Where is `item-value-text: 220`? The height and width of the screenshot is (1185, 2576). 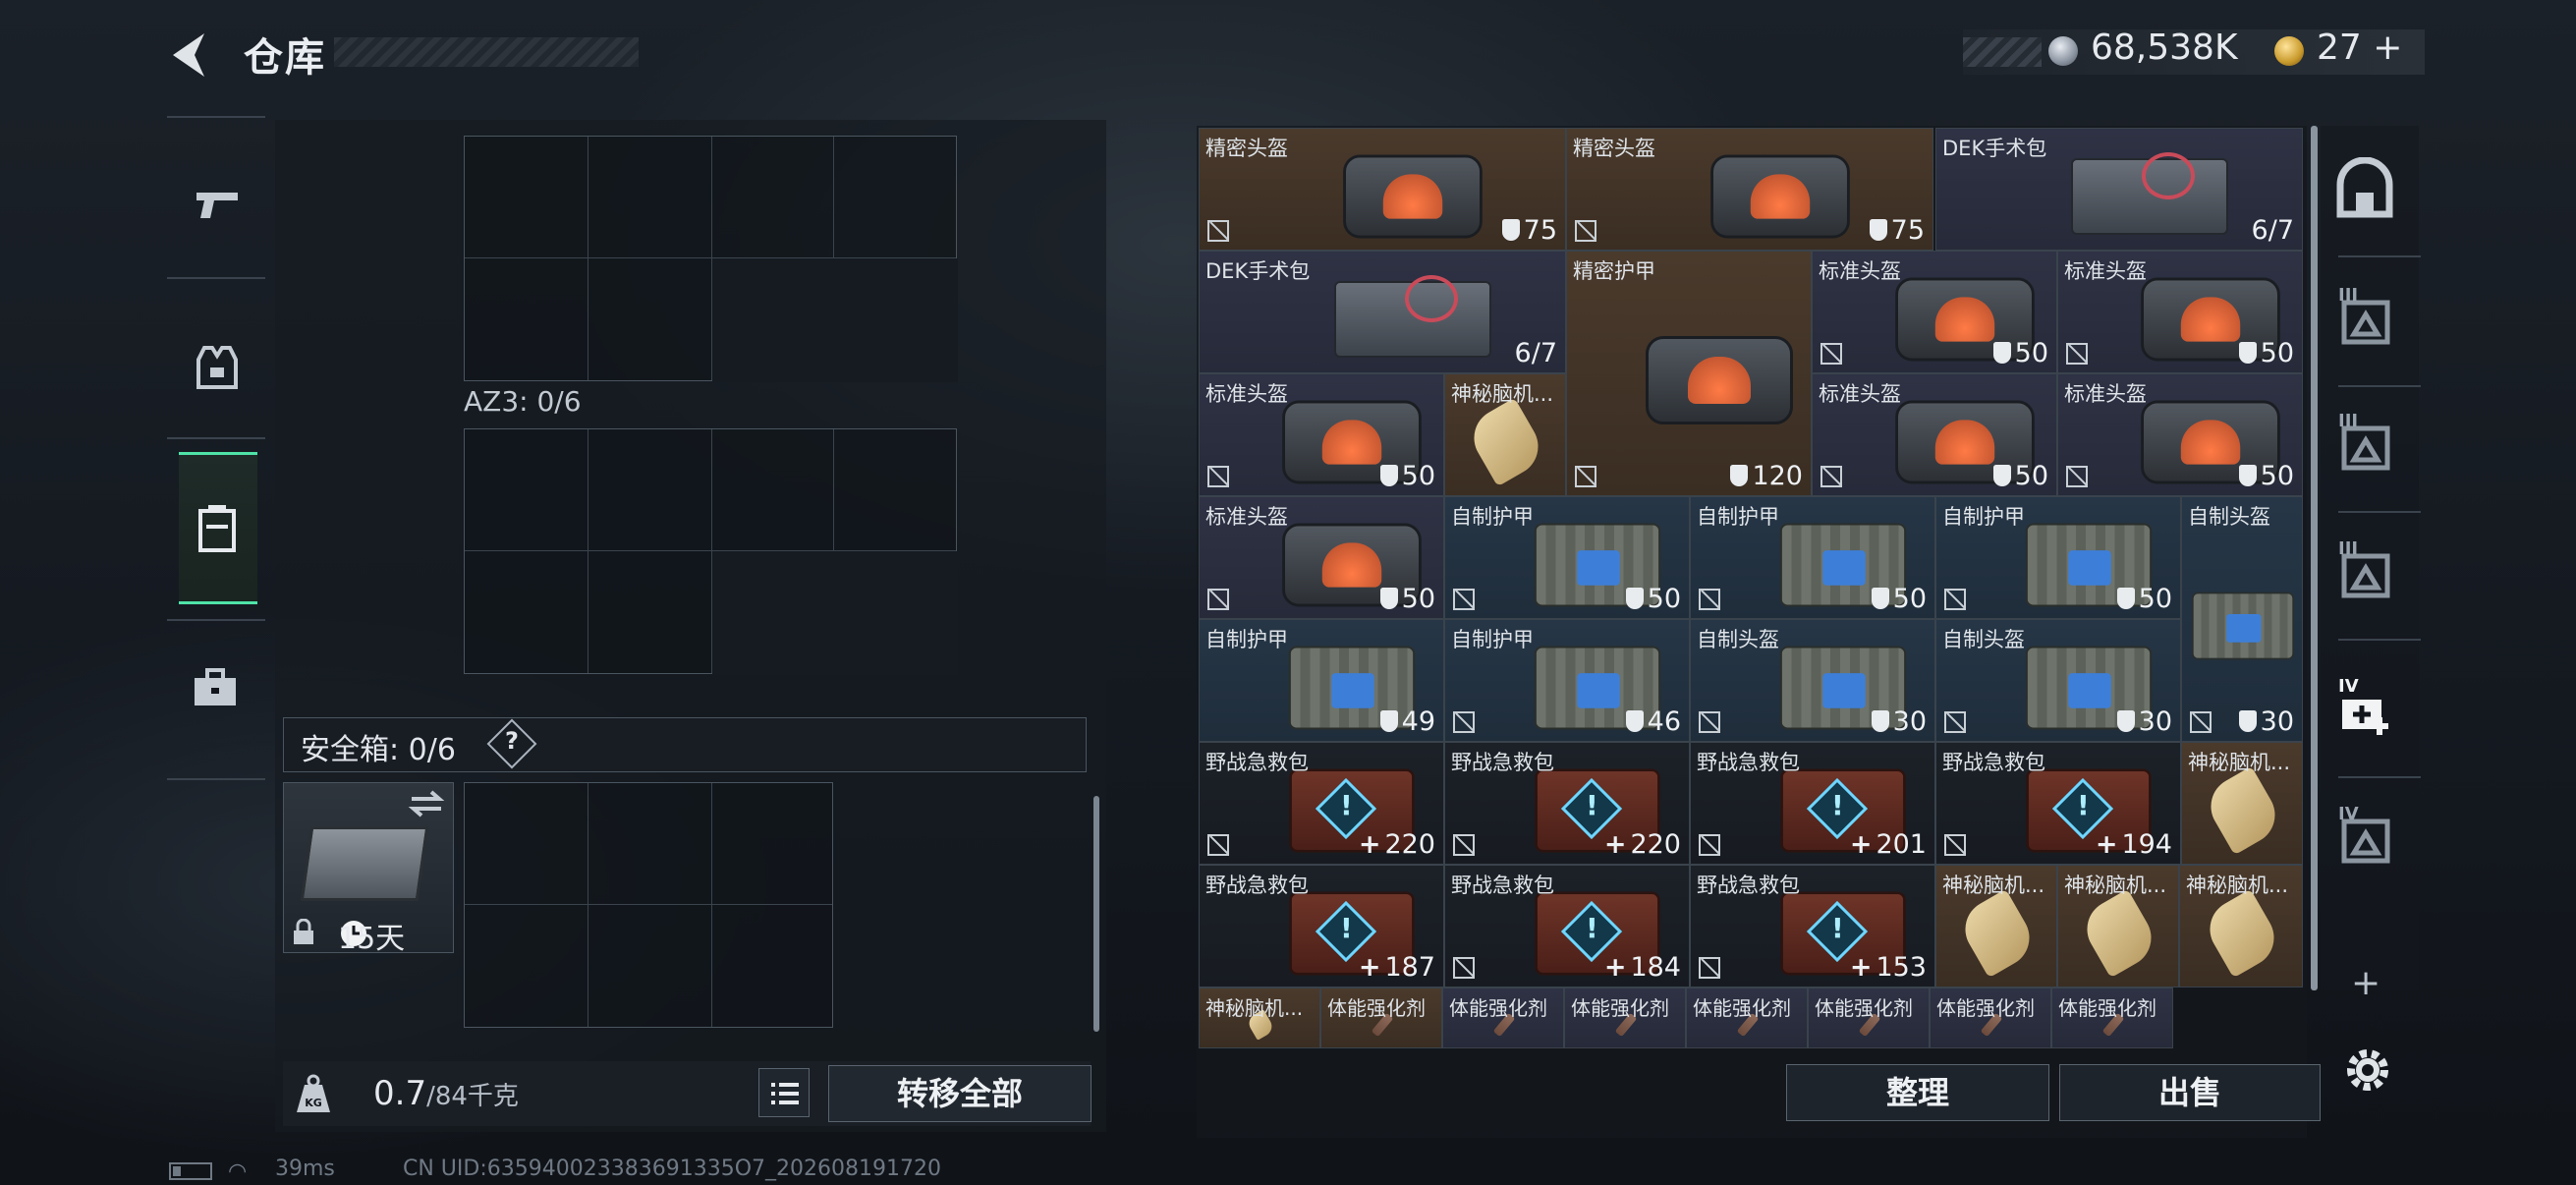
item-value-text: 220 is located at coordinates (1409, 845).